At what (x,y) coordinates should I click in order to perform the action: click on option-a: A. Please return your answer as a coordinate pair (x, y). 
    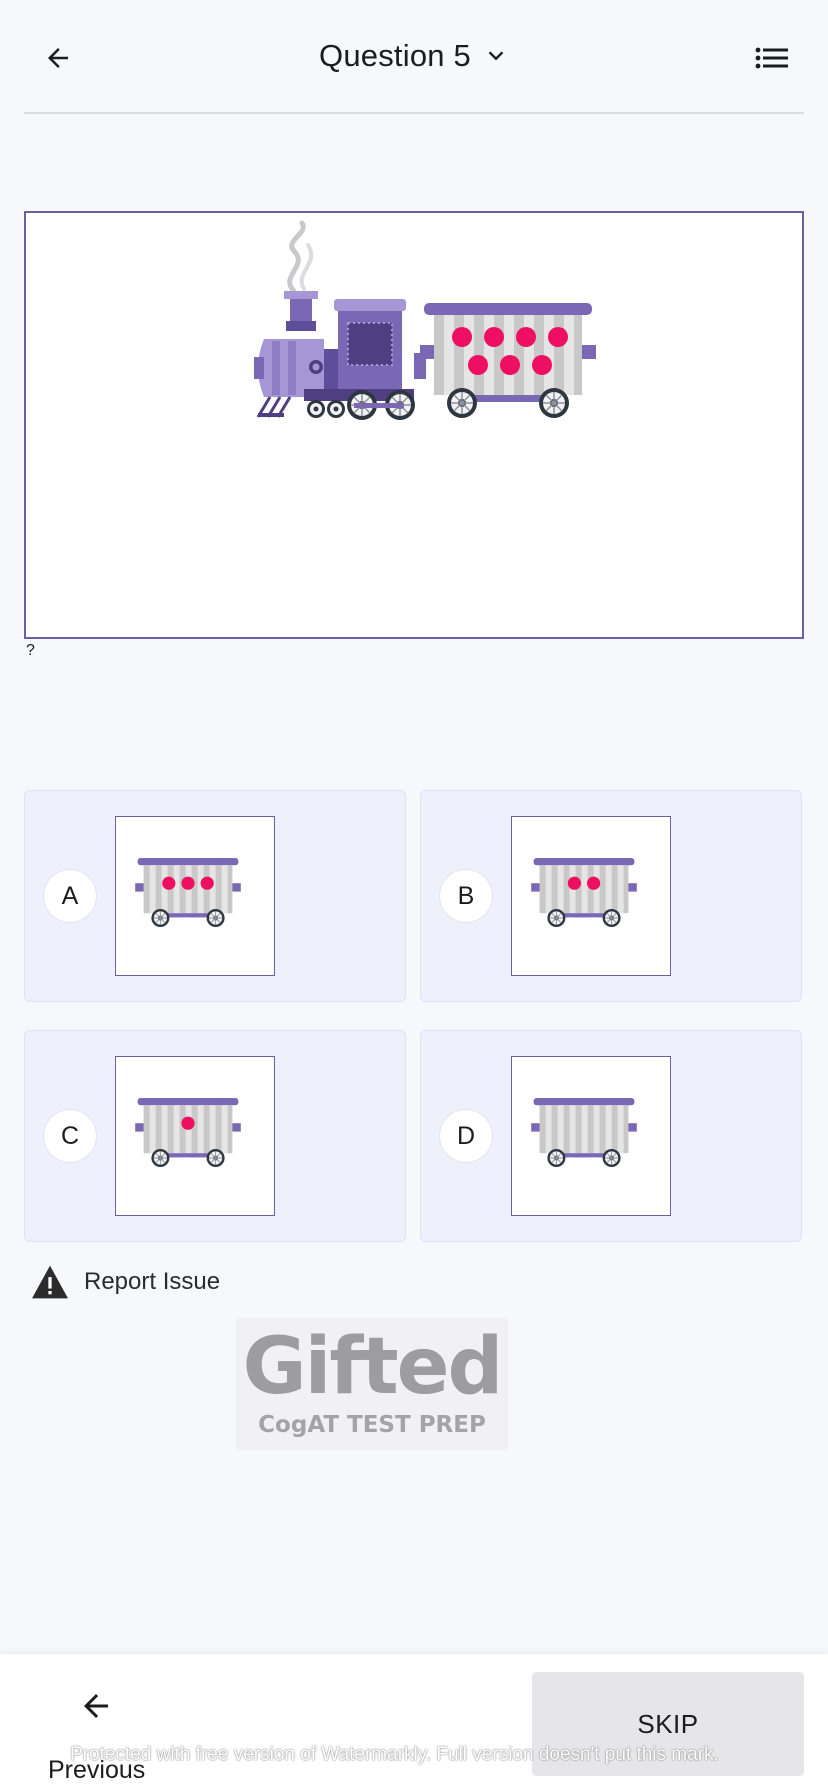
    Looking at the image, I should click on (215, 896).